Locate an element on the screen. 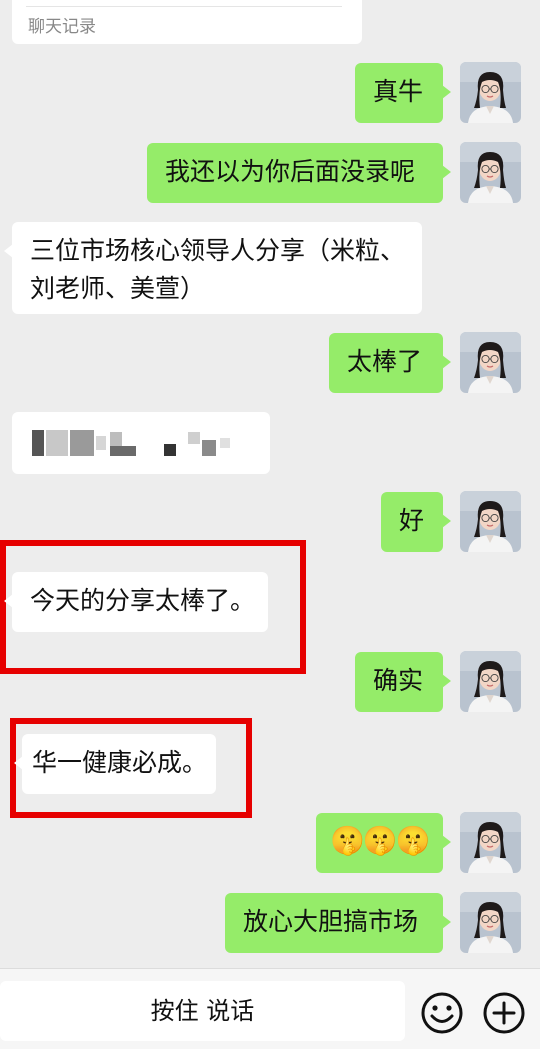 The width and height of the screenshot is (540, 1049). input-bar: 按住 说话 is located at coordinates (270, 1008).